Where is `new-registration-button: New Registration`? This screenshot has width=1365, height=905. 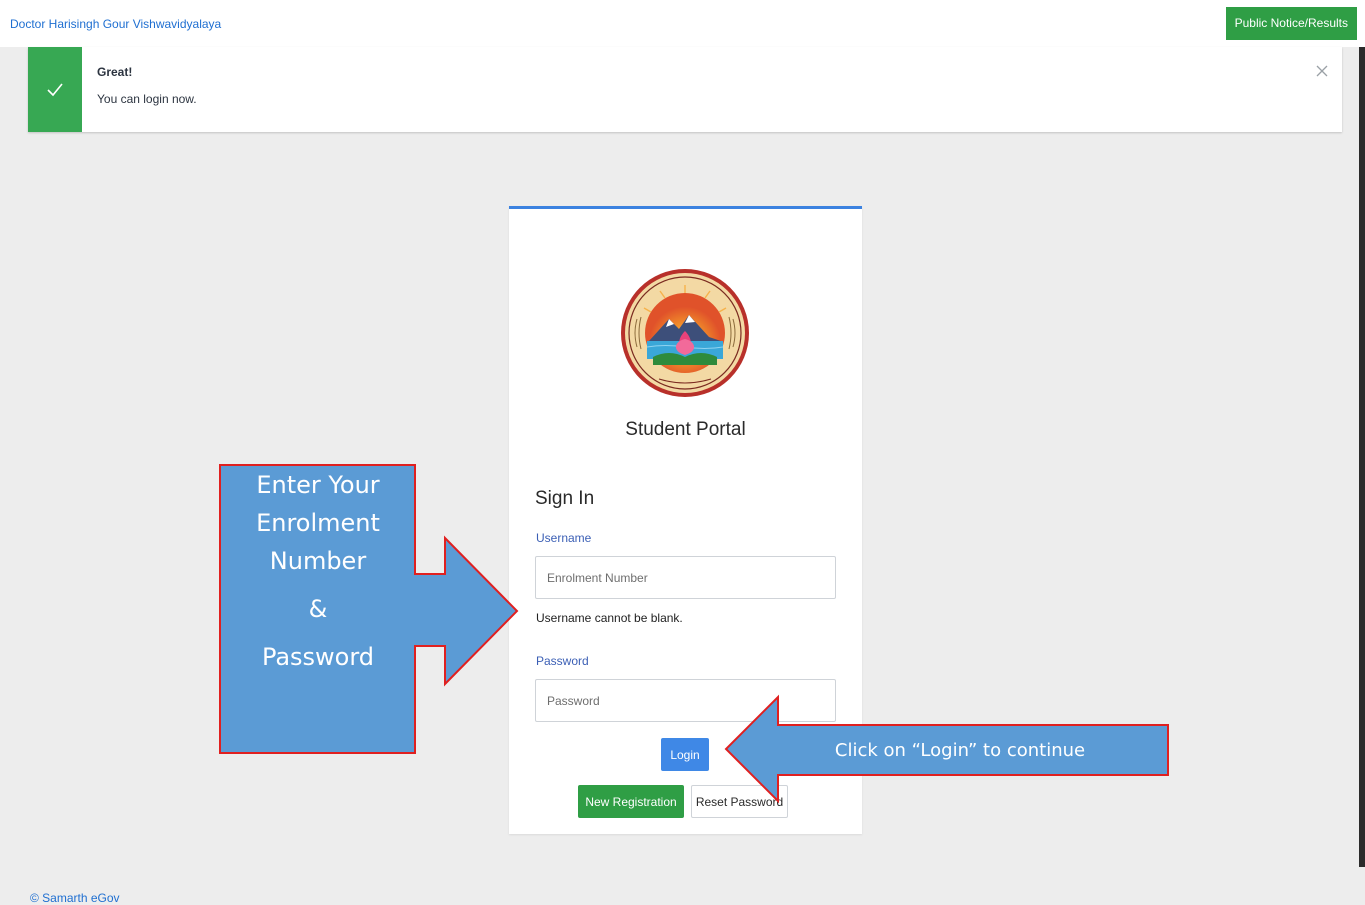
new-registration-button: New Registration is located at coordinates (631, 801).